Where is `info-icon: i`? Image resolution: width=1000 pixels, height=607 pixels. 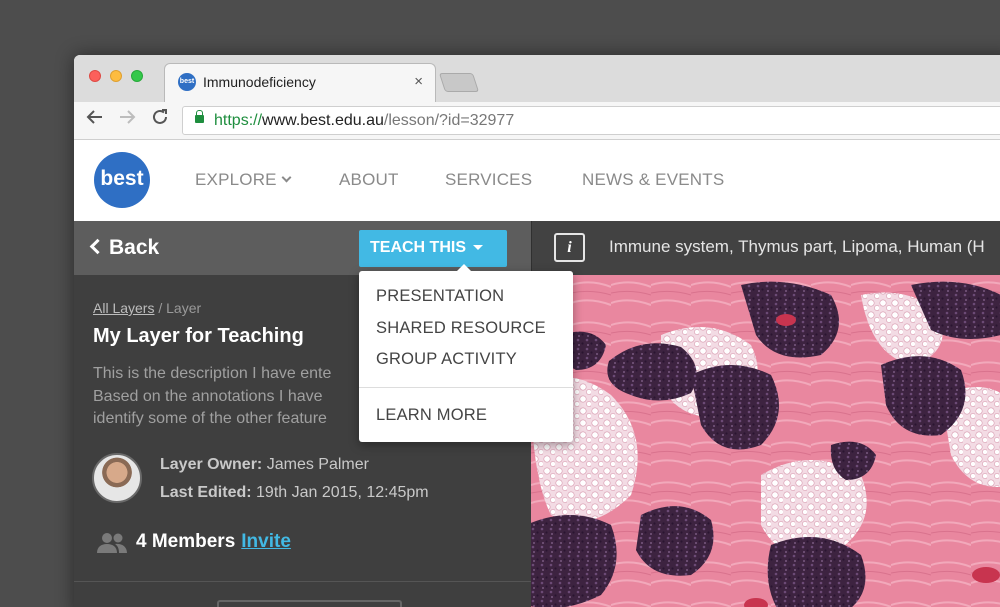
info-icon: i is located at coordinates (569, 247).